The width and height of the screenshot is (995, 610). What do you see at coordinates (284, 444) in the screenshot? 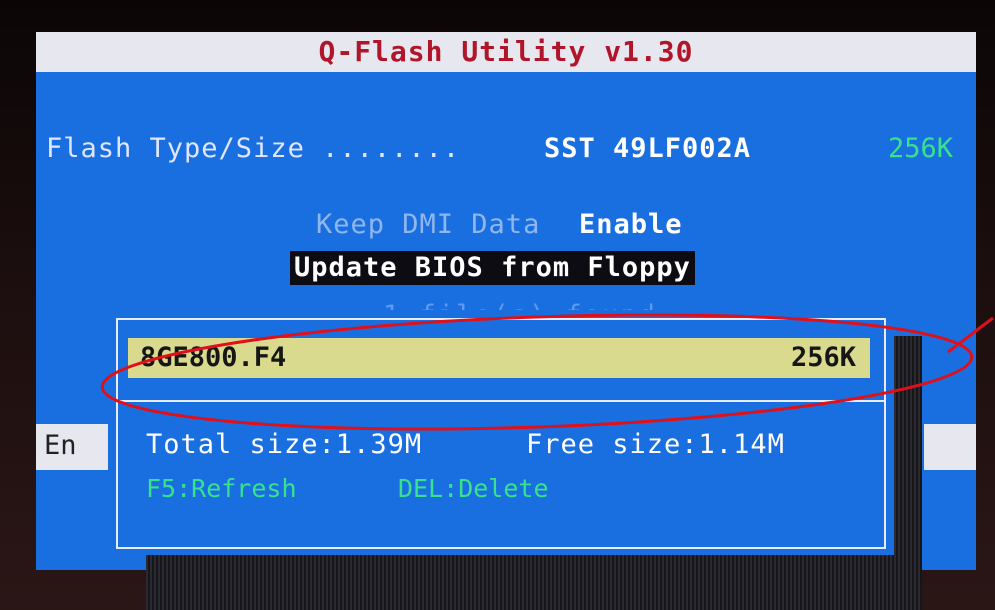
I see `total-size-label: Total size:1.39M` at bounding box center [284, 444].